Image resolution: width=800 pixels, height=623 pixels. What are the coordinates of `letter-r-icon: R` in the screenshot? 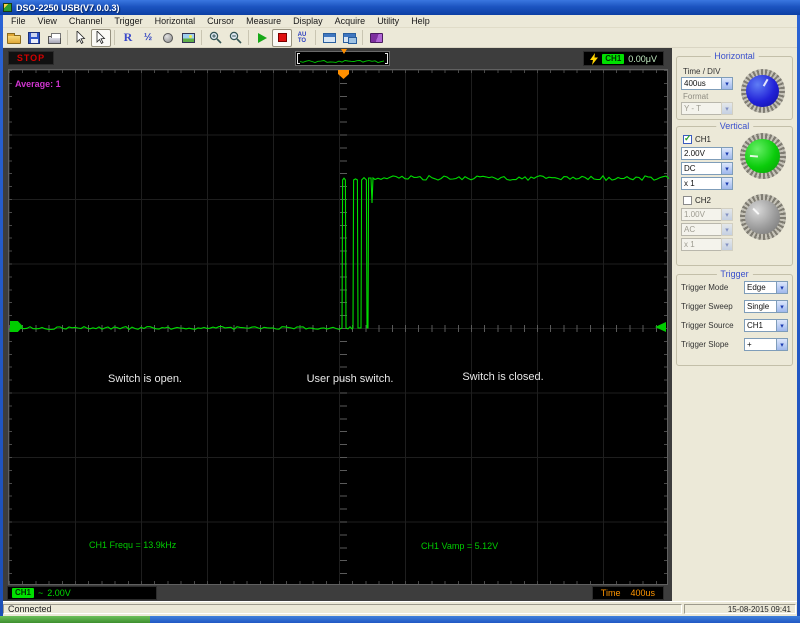 It's located at (128, 37).